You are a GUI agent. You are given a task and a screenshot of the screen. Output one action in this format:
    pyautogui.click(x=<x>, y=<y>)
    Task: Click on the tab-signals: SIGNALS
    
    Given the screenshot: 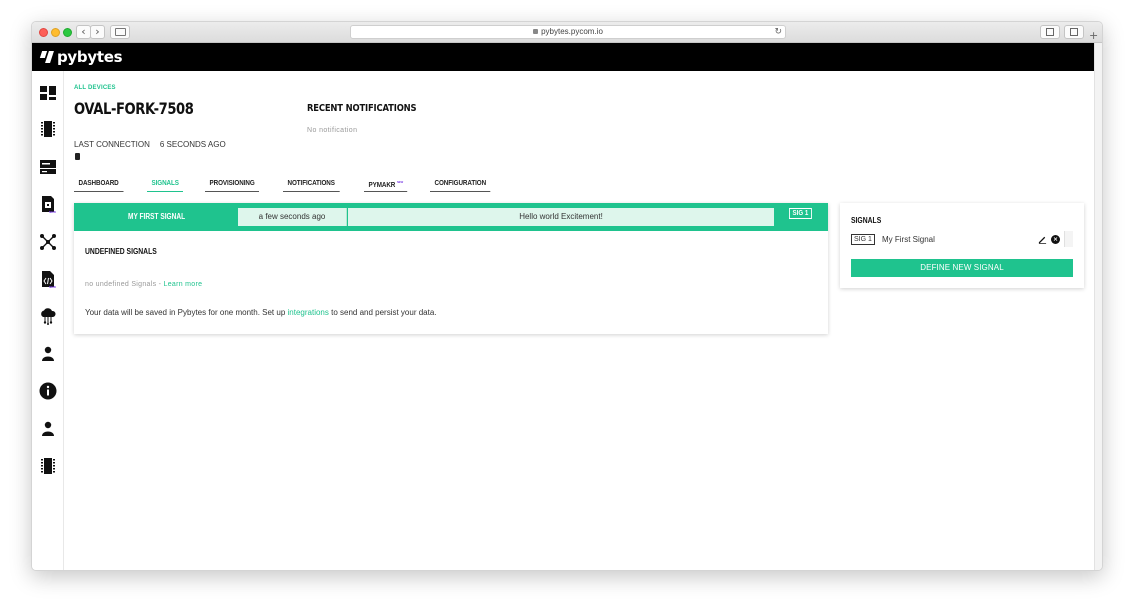 What is the action you would take?
    pyautogui.click(x=164, y=186)
    